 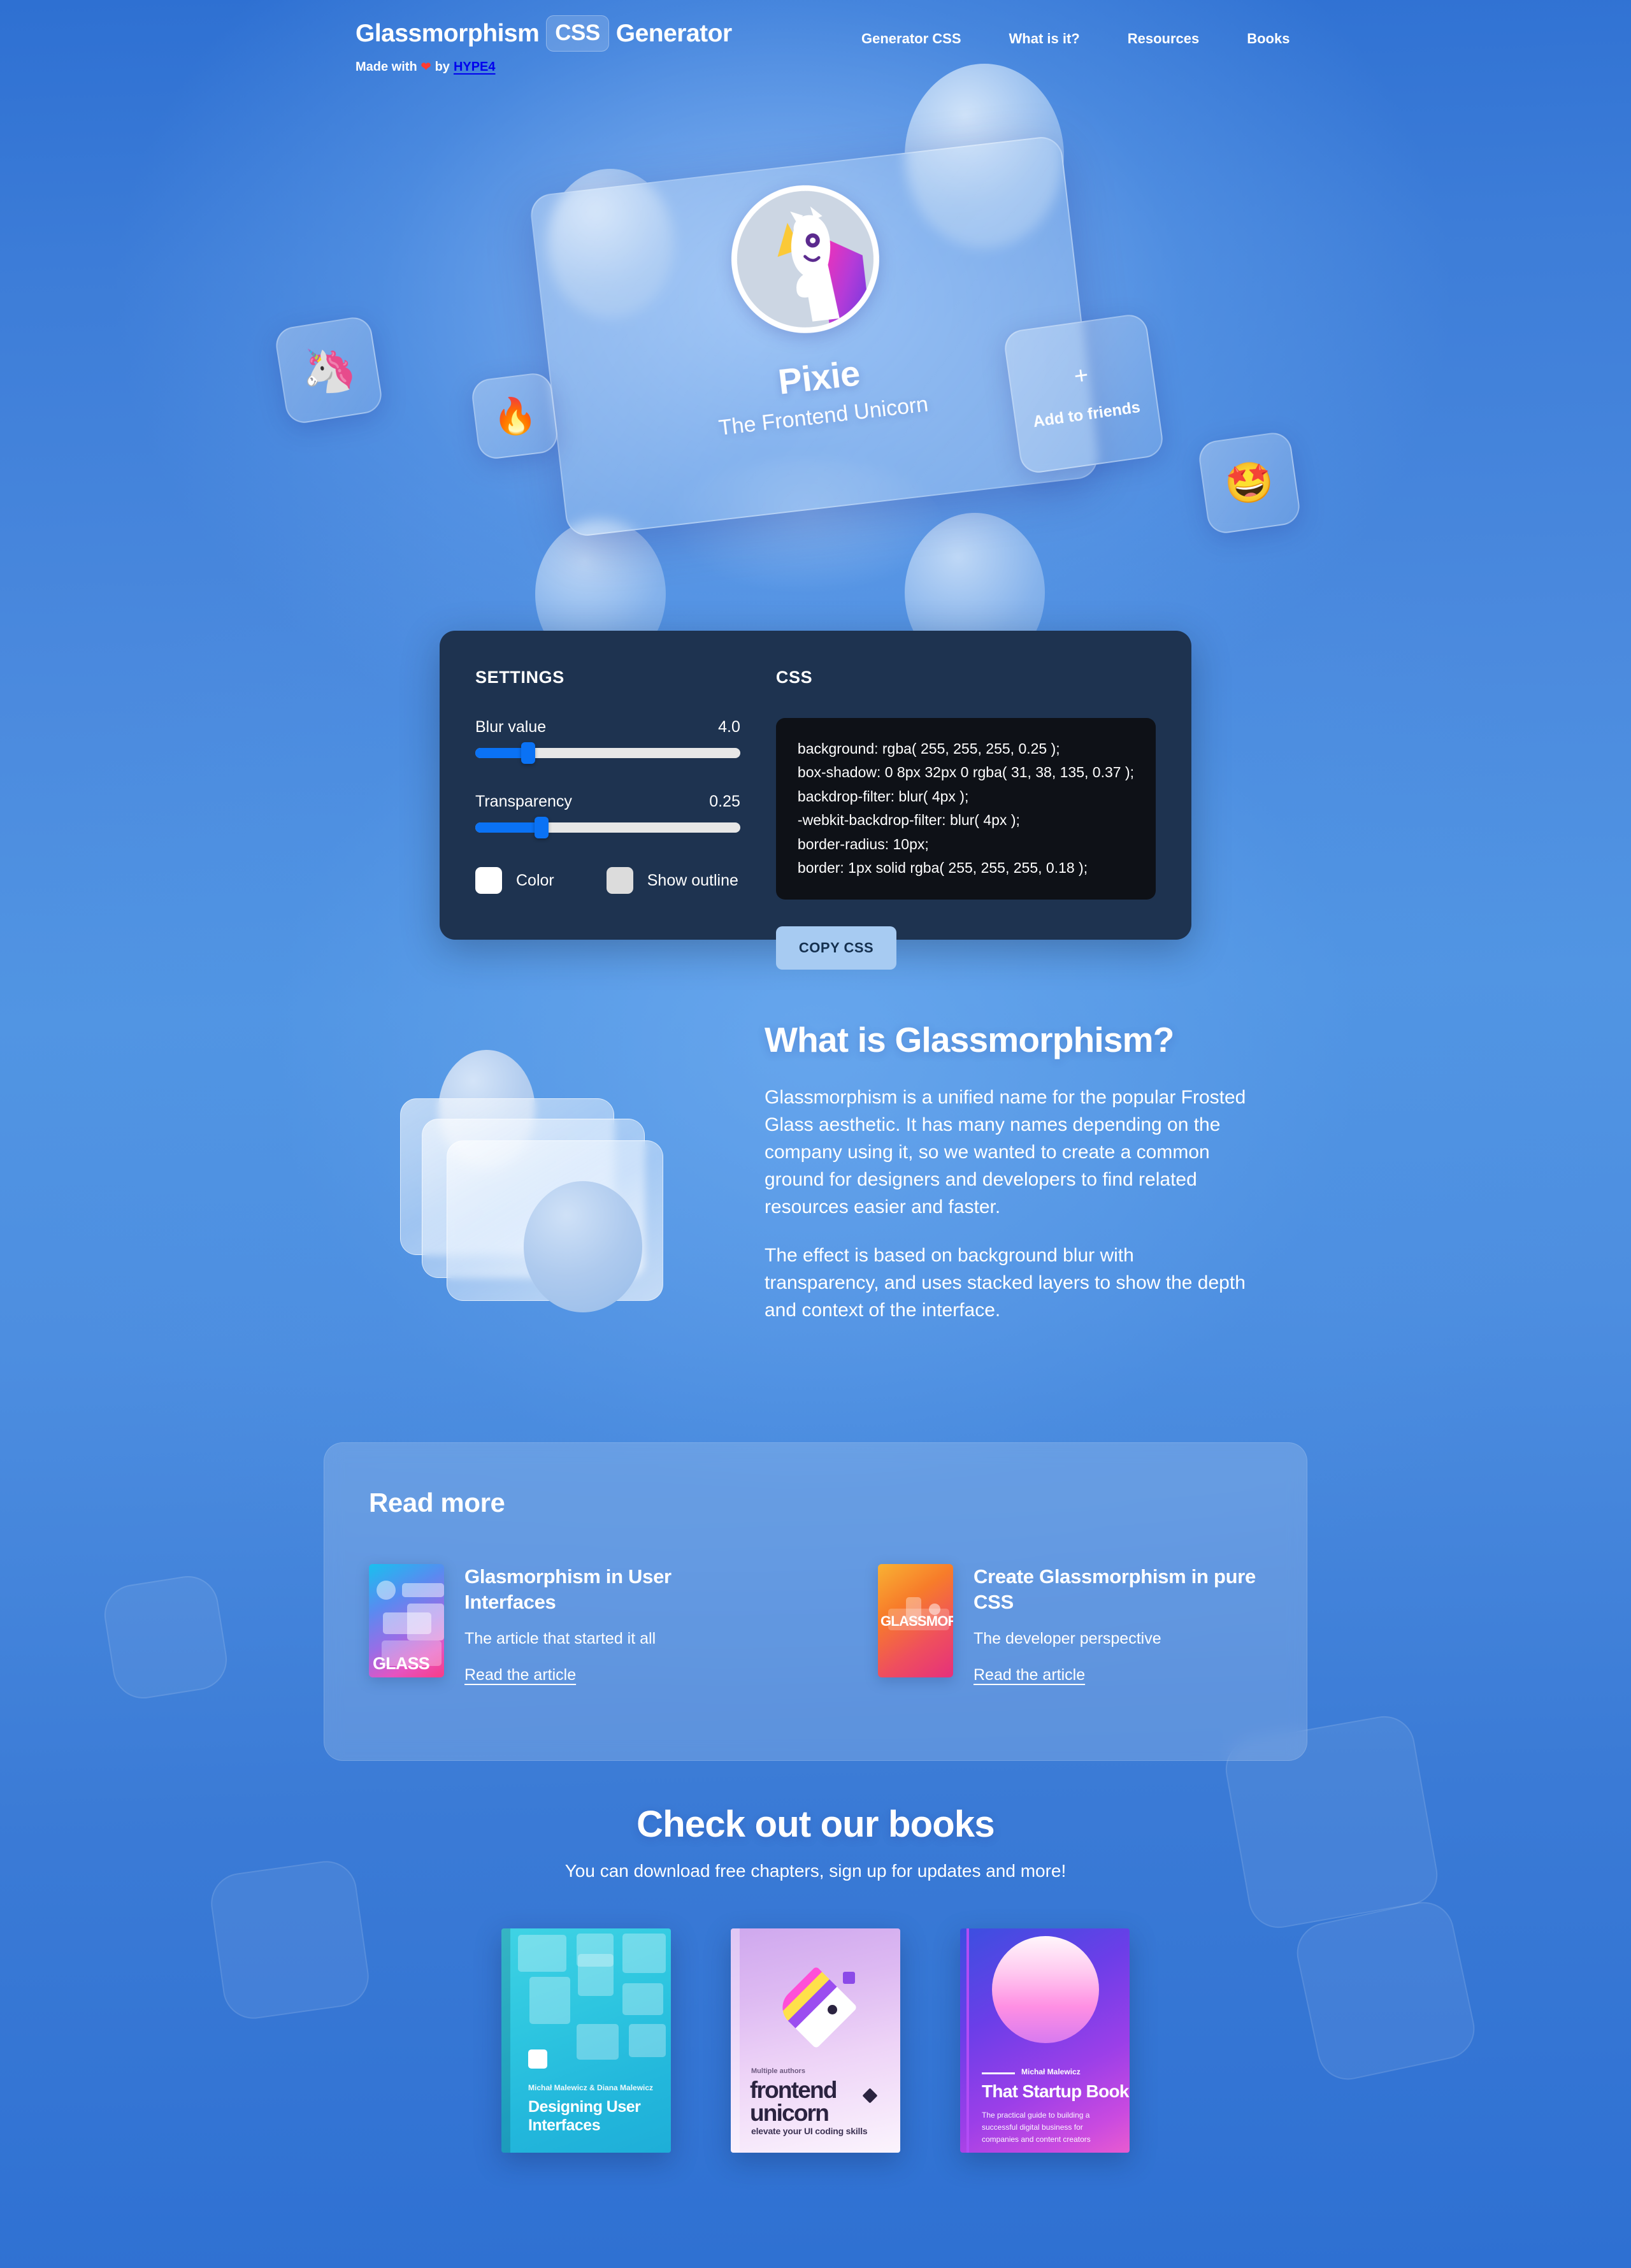 I want to click on read-more-title: Read more, so click(x=437, y=1503).